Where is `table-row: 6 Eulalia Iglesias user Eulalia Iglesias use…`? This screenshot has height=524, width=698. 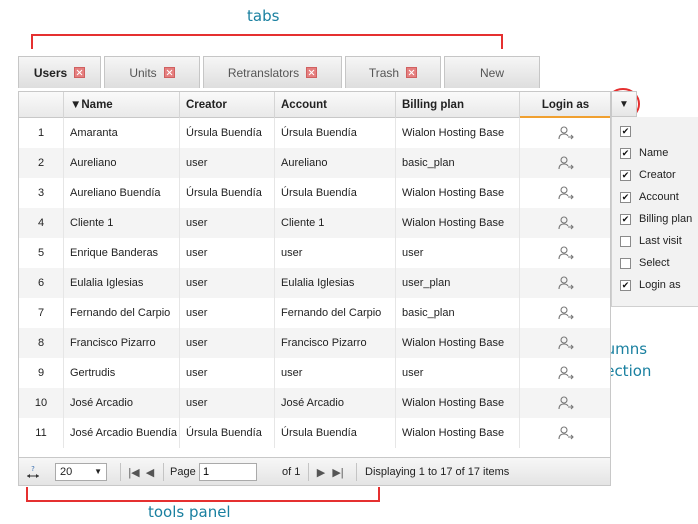 table-row: 6 Eulalia Iglesias user Eulalia Iglesias use… is located at coordinates (314, 283).